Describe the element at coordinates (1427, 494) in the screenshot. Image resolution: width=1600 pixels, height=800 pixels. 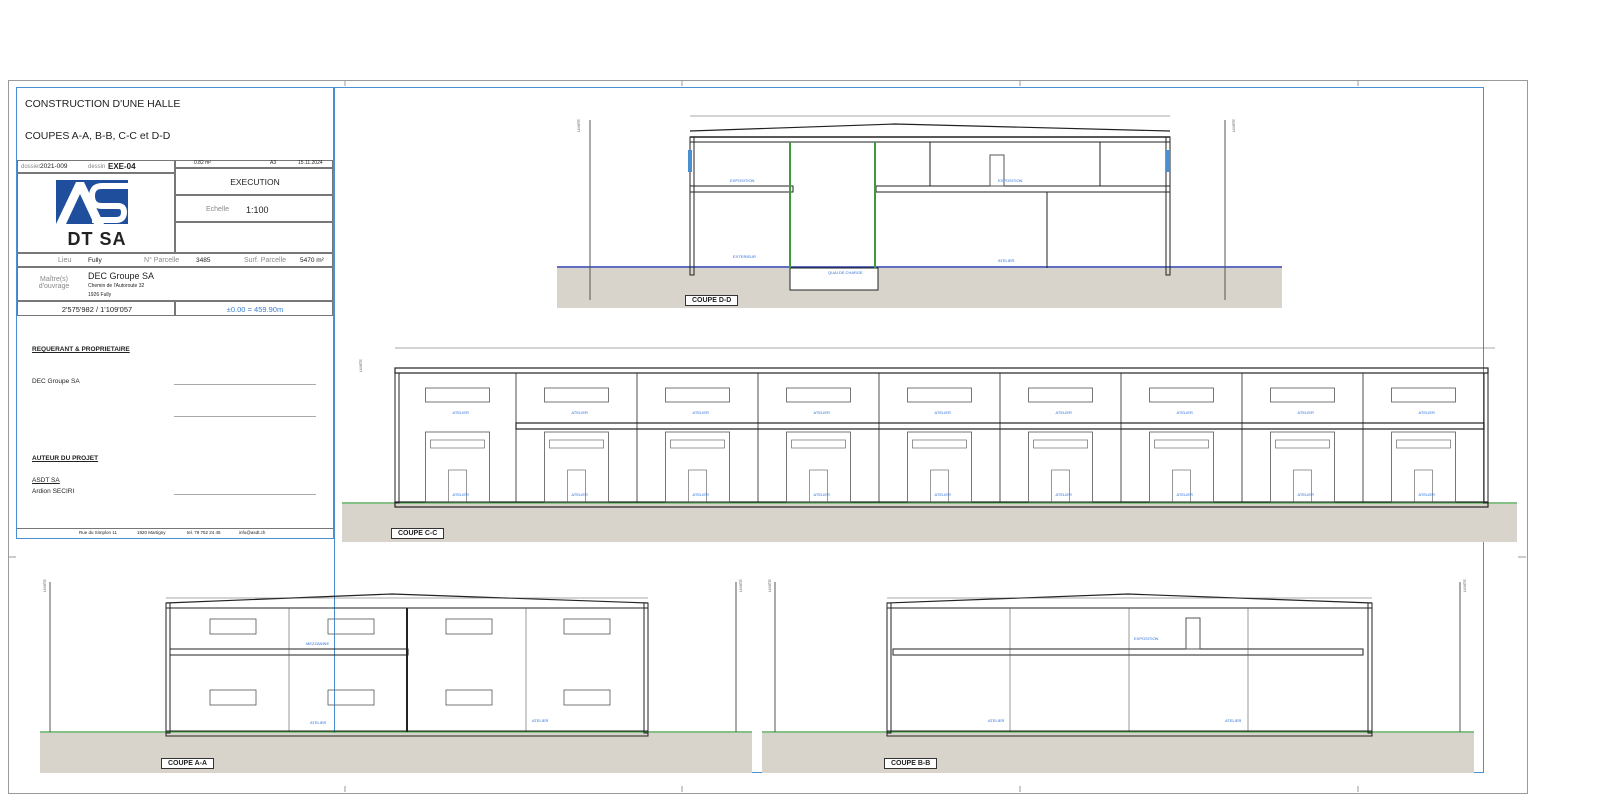
I see `cc-atelier-lower-9: ATELIER` at that location.